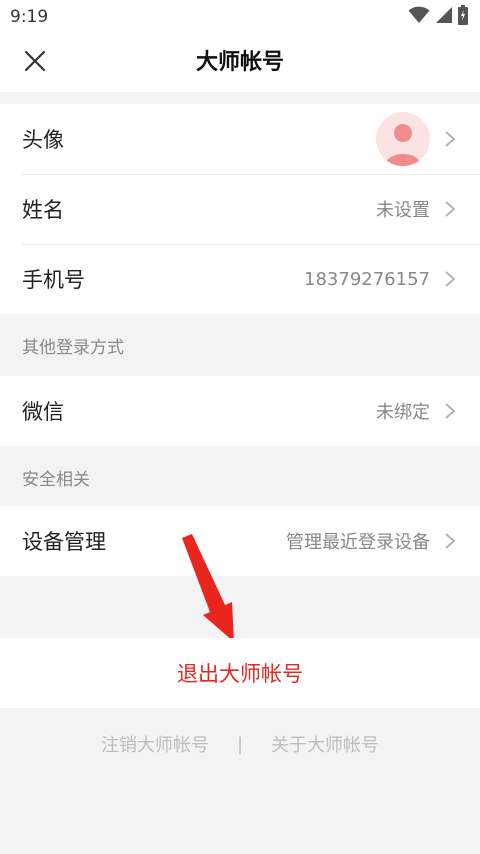 Image resolution: width=480 pixels, height=854 pixels. What do you see at coordinates (43, 210) in the screenshot?
I see `name-label: 姓名` at bounding box center [43, 210].